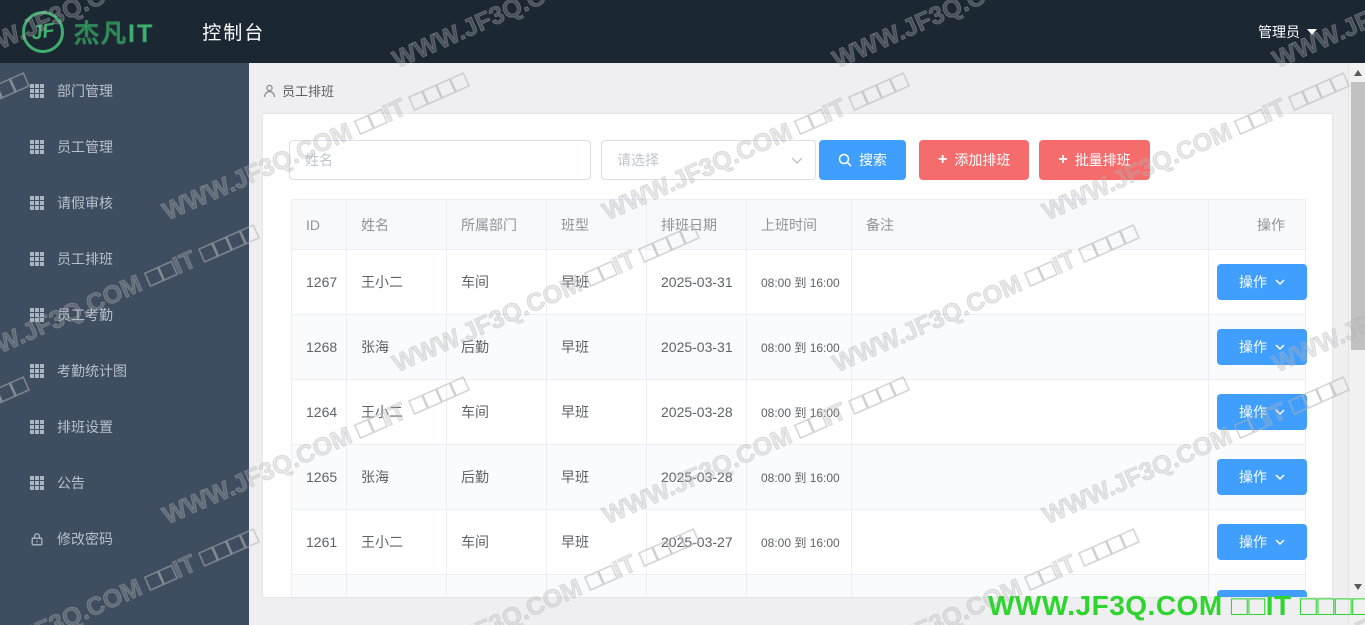  What do you see at coordinates (1271, 224) in the screenshot?
I see `col-actions: 操作` at bounding box center [1271, 224].